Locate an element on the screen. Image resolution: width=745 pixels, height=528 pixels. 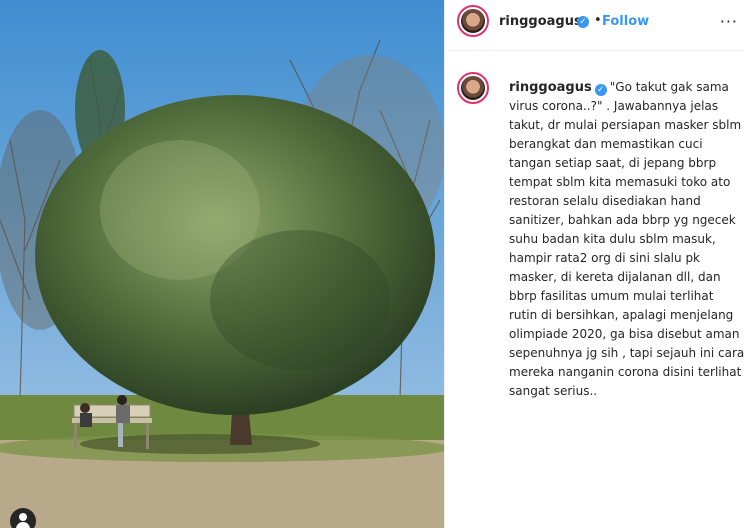
caption-username-link: ringgoagus is located at coordinates (550, 87).